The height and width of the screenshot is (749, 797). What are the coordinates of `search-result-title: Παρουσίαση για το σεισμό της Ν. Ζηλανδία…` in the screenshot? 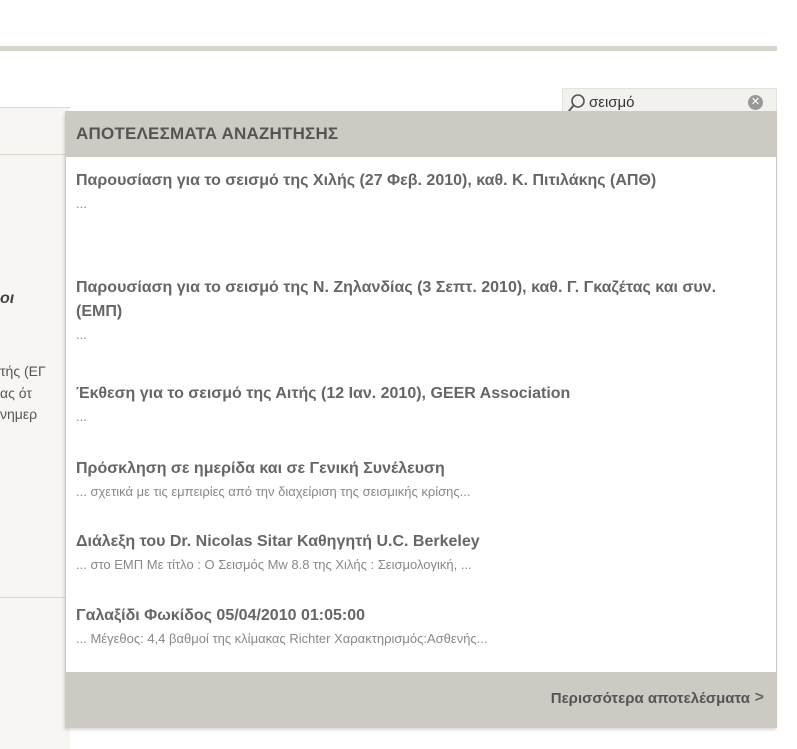 It's located at (421, 300).